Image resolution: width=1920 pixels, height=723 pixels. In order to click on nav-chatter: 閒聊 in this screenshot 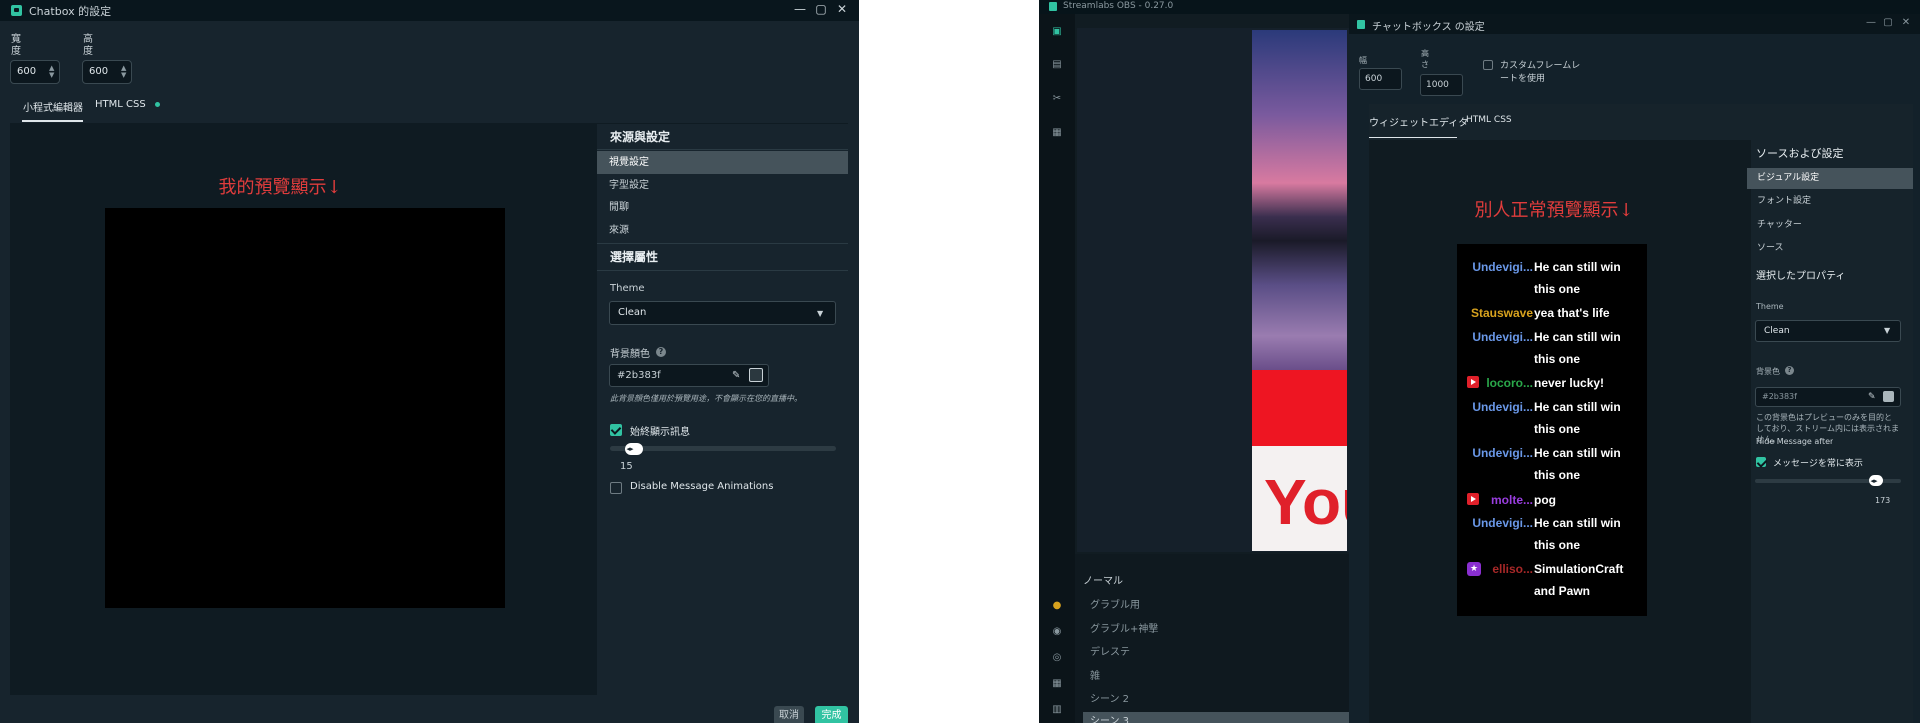, I will do `click(722, 207)`.